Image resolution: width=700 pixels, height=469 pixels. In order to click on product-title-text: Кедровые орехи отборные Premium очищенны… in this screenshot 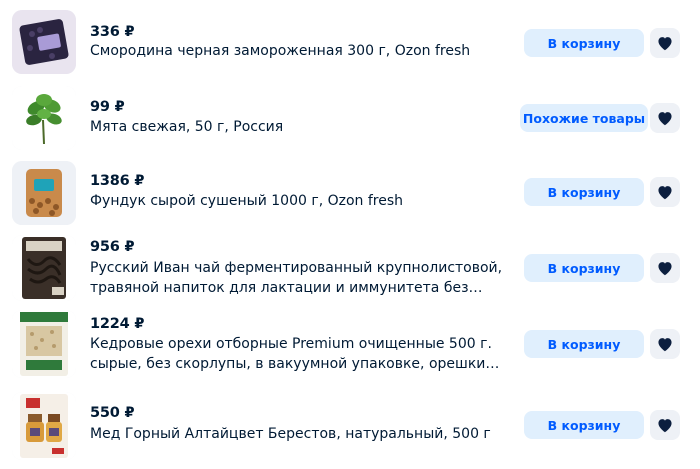, I will do `click(305, 354)`.